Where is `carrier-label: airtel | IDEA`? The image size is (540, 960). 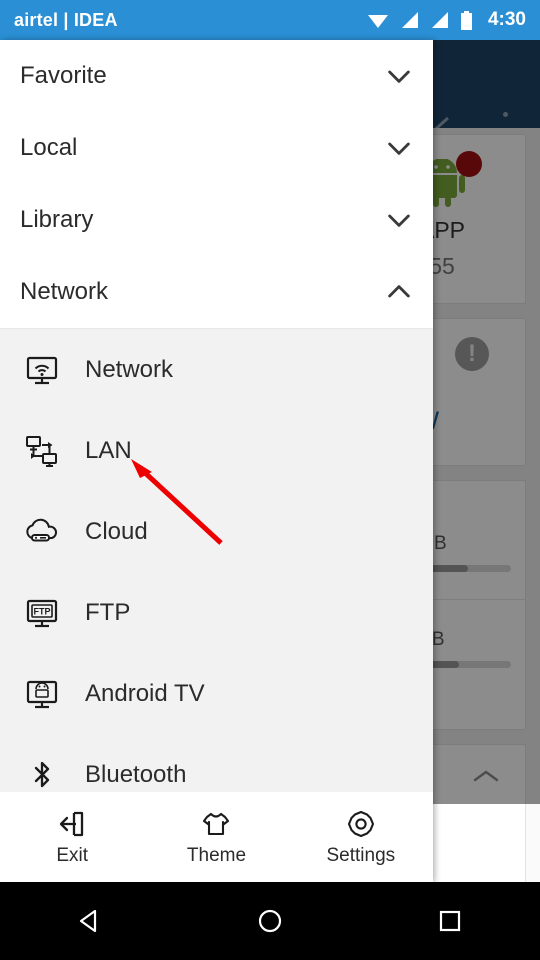 carrier-label: airtel | IDEA is located at coordinates (66, 19).